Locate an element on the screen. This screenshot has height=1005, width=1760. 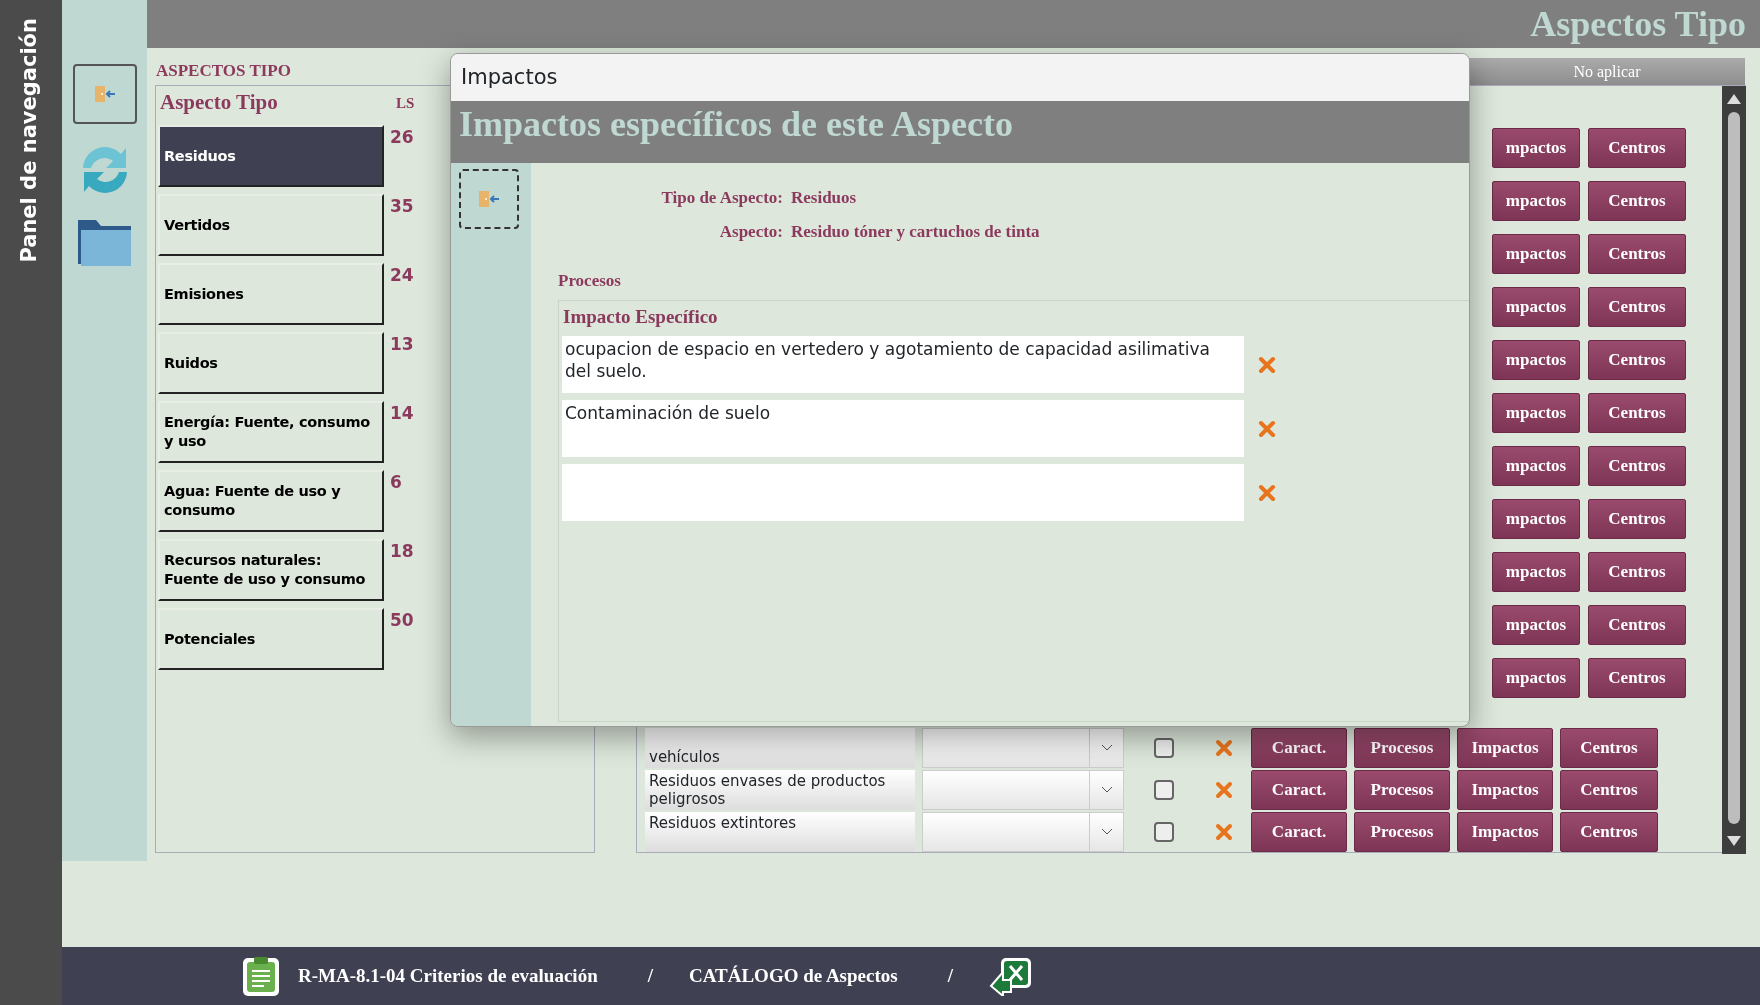
section-label: Procesos is located at coordinates (589, 280).